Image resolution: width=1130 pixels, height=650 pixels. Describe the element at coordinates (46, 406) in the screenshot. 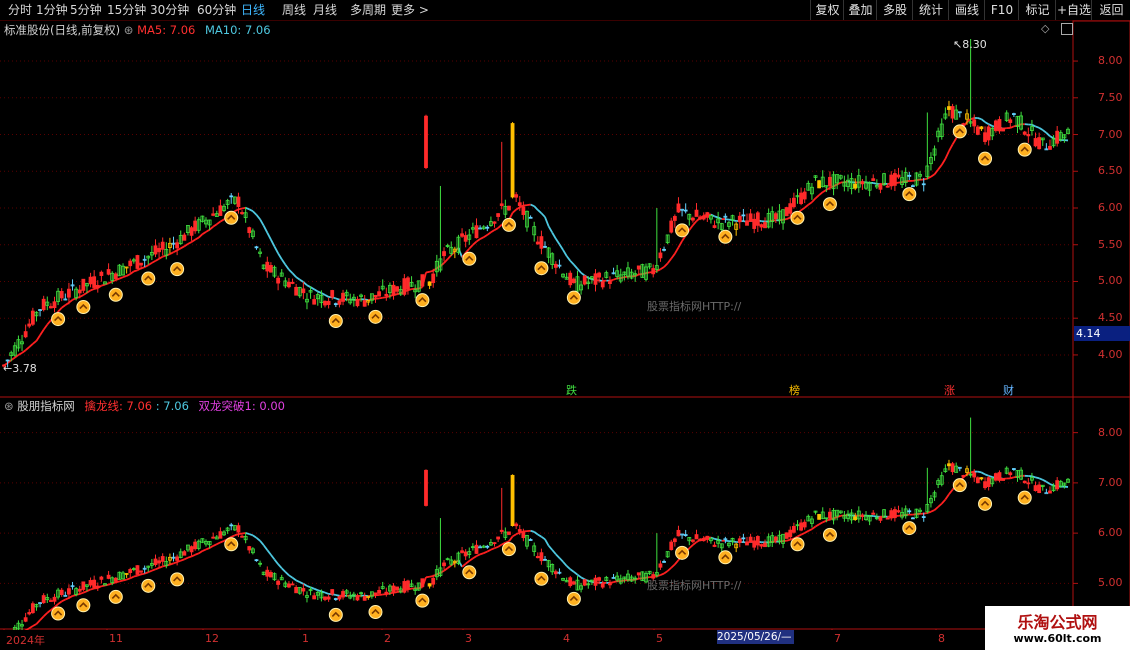

I see `indicator-title: 股朋指标网` at that location.